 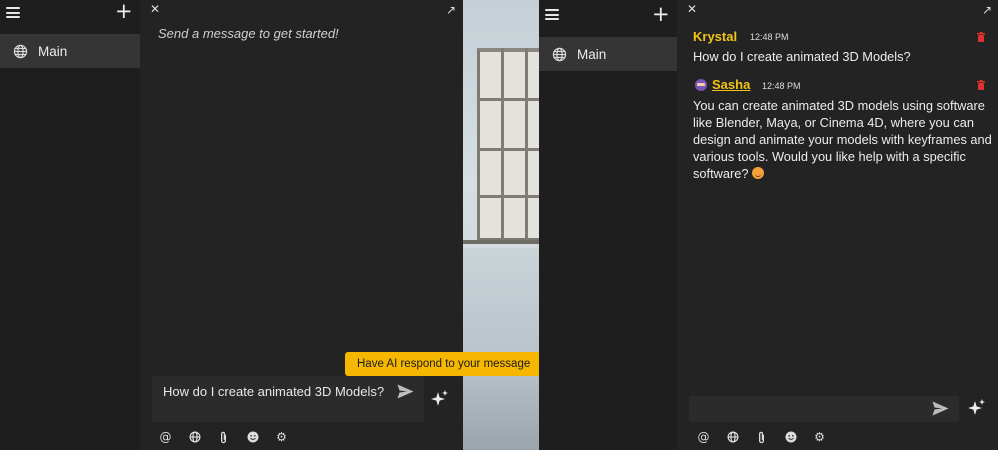 What do you see at coordinates (248, 33) in the screenshot?
I see `empty-state-text: Send a message to get started!` at bounding box center [248, 33].